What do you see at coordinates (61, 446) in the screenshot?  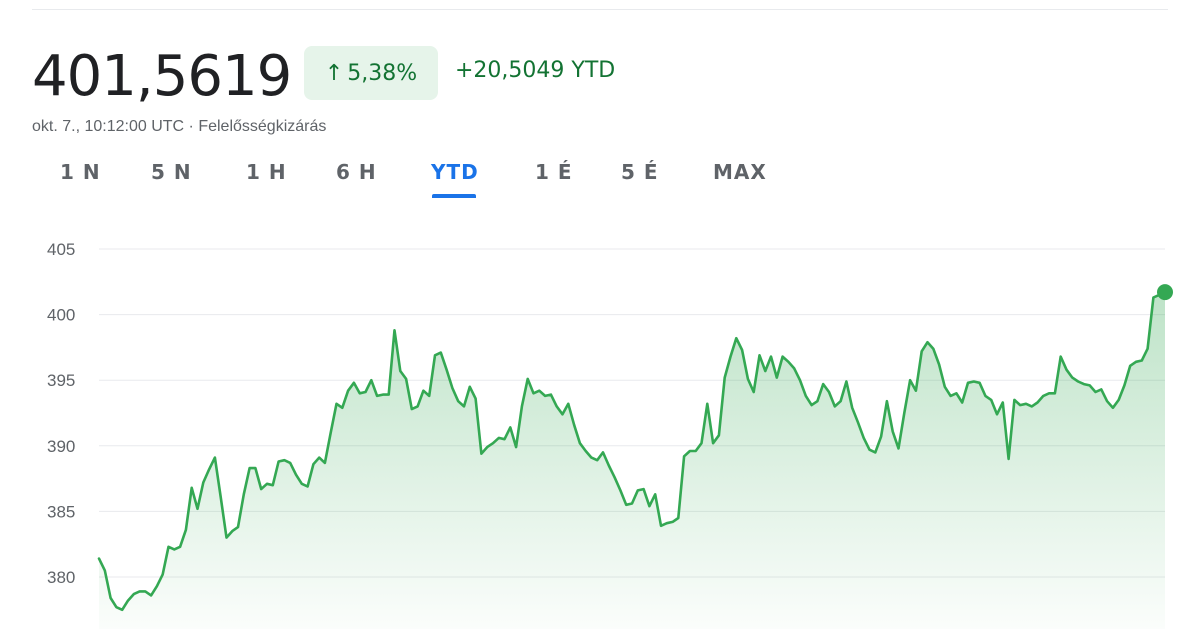 I see `y-tick-label: 390` at bounding box center [61, 446].